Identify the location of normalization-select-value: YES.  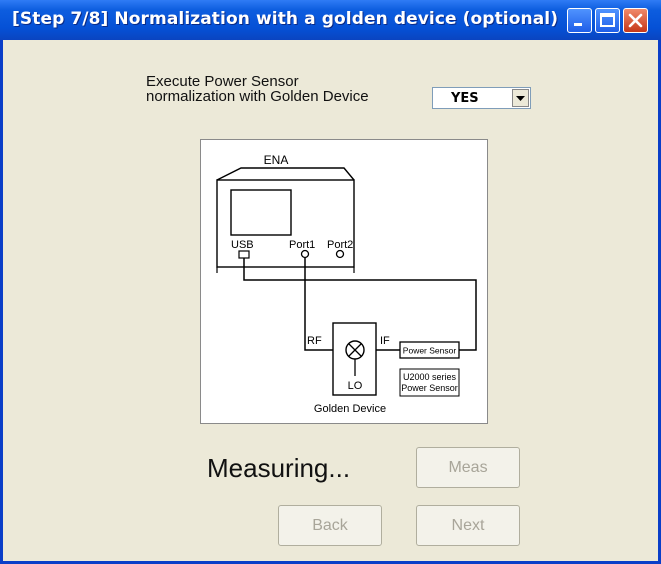
(465, 98).